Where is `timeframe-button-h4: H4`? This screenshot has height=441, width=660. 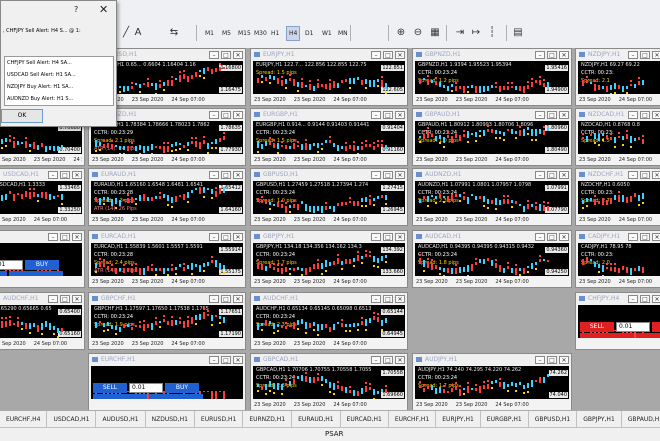
timeframe-button-h4: H4 is located at coordinates (293, 33).